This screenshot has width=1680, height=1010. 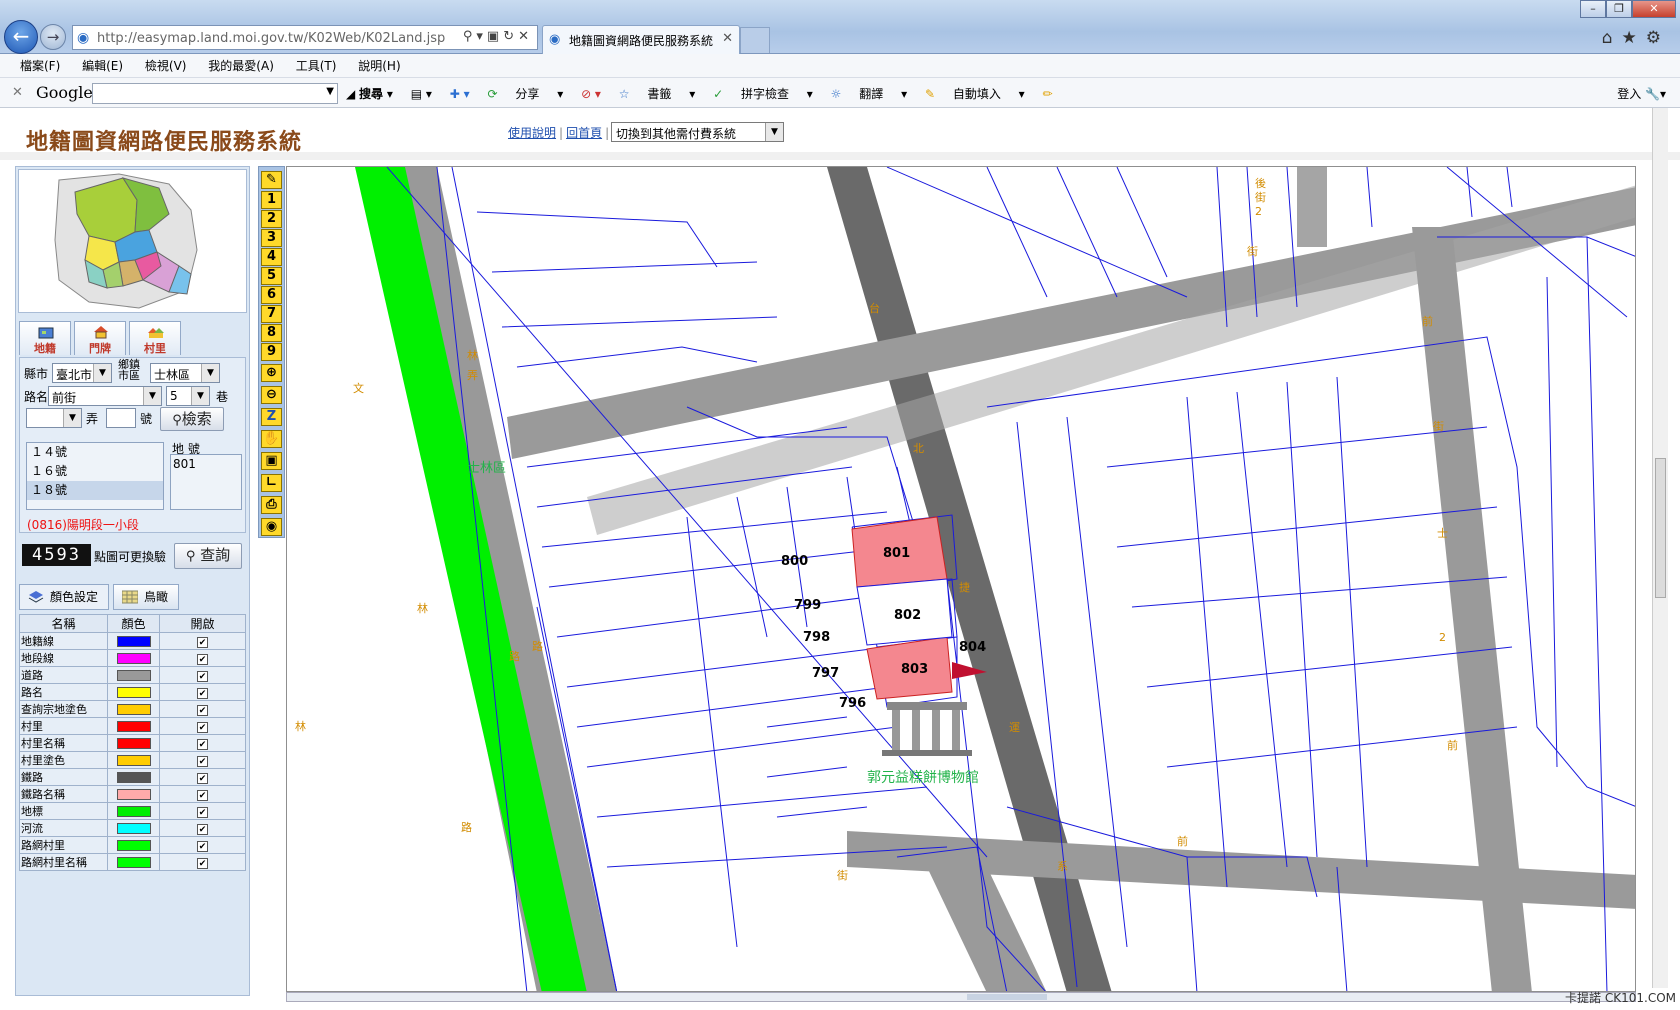 What do you see at coordinates (641, 39) in the screenshot?
I see `browser-tab: ◉ 地籍圖資網路便民服務系統 ✕` at bounding box center [641, 39].